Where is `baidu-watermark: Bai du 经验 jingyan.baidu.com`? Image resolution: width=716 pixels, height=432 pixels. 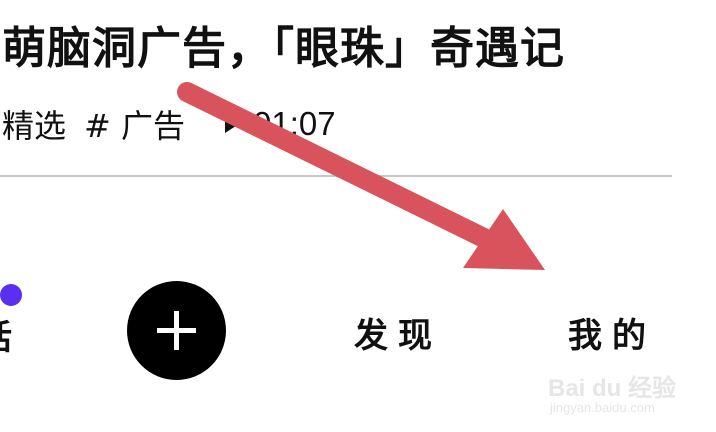
baidu-watermark: Bai du 经验 jingyan.baidu.com is located at coordinates (628, 398).